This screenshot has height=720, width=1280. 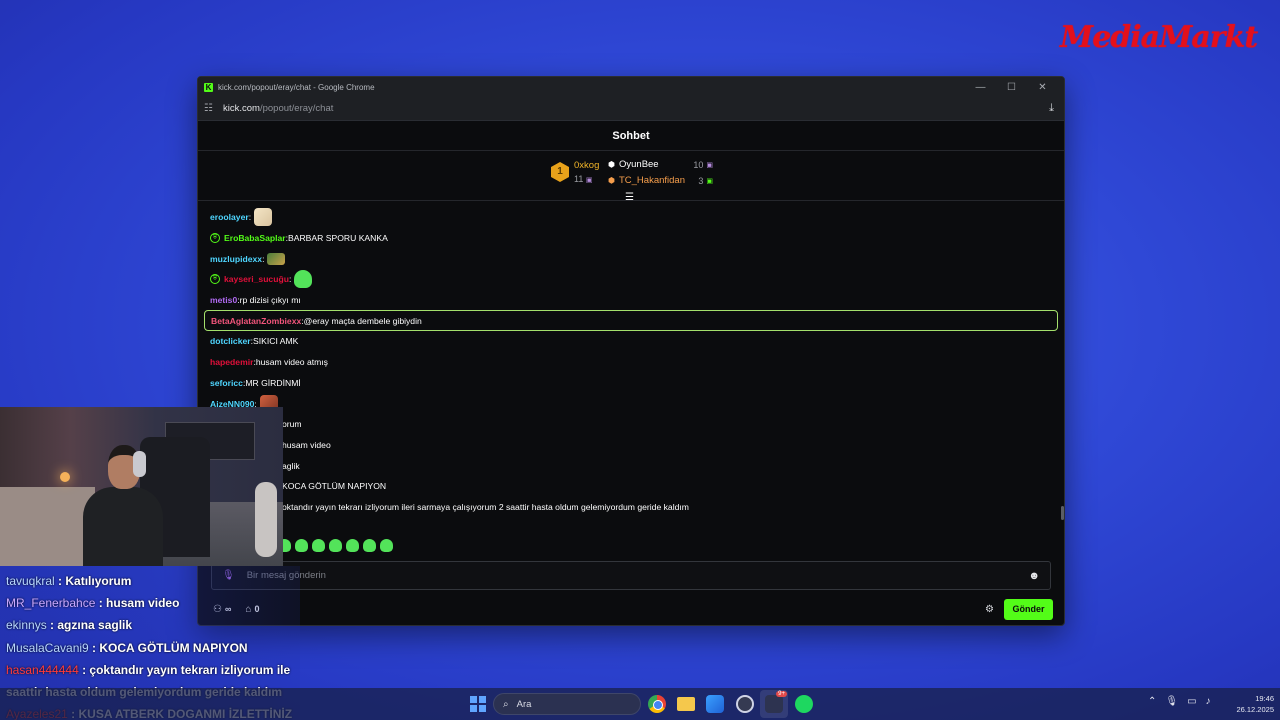 I want to click on chat-message-text: @eray maçta dembele gibiydin, so click(x=362, y=320).